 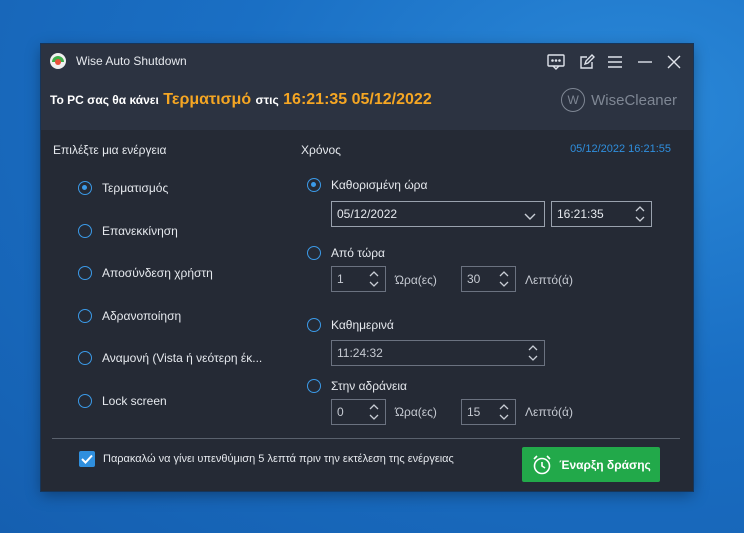 I want to click on start-action-button: Έναρξη δράσης, so click(x=591, y=464).